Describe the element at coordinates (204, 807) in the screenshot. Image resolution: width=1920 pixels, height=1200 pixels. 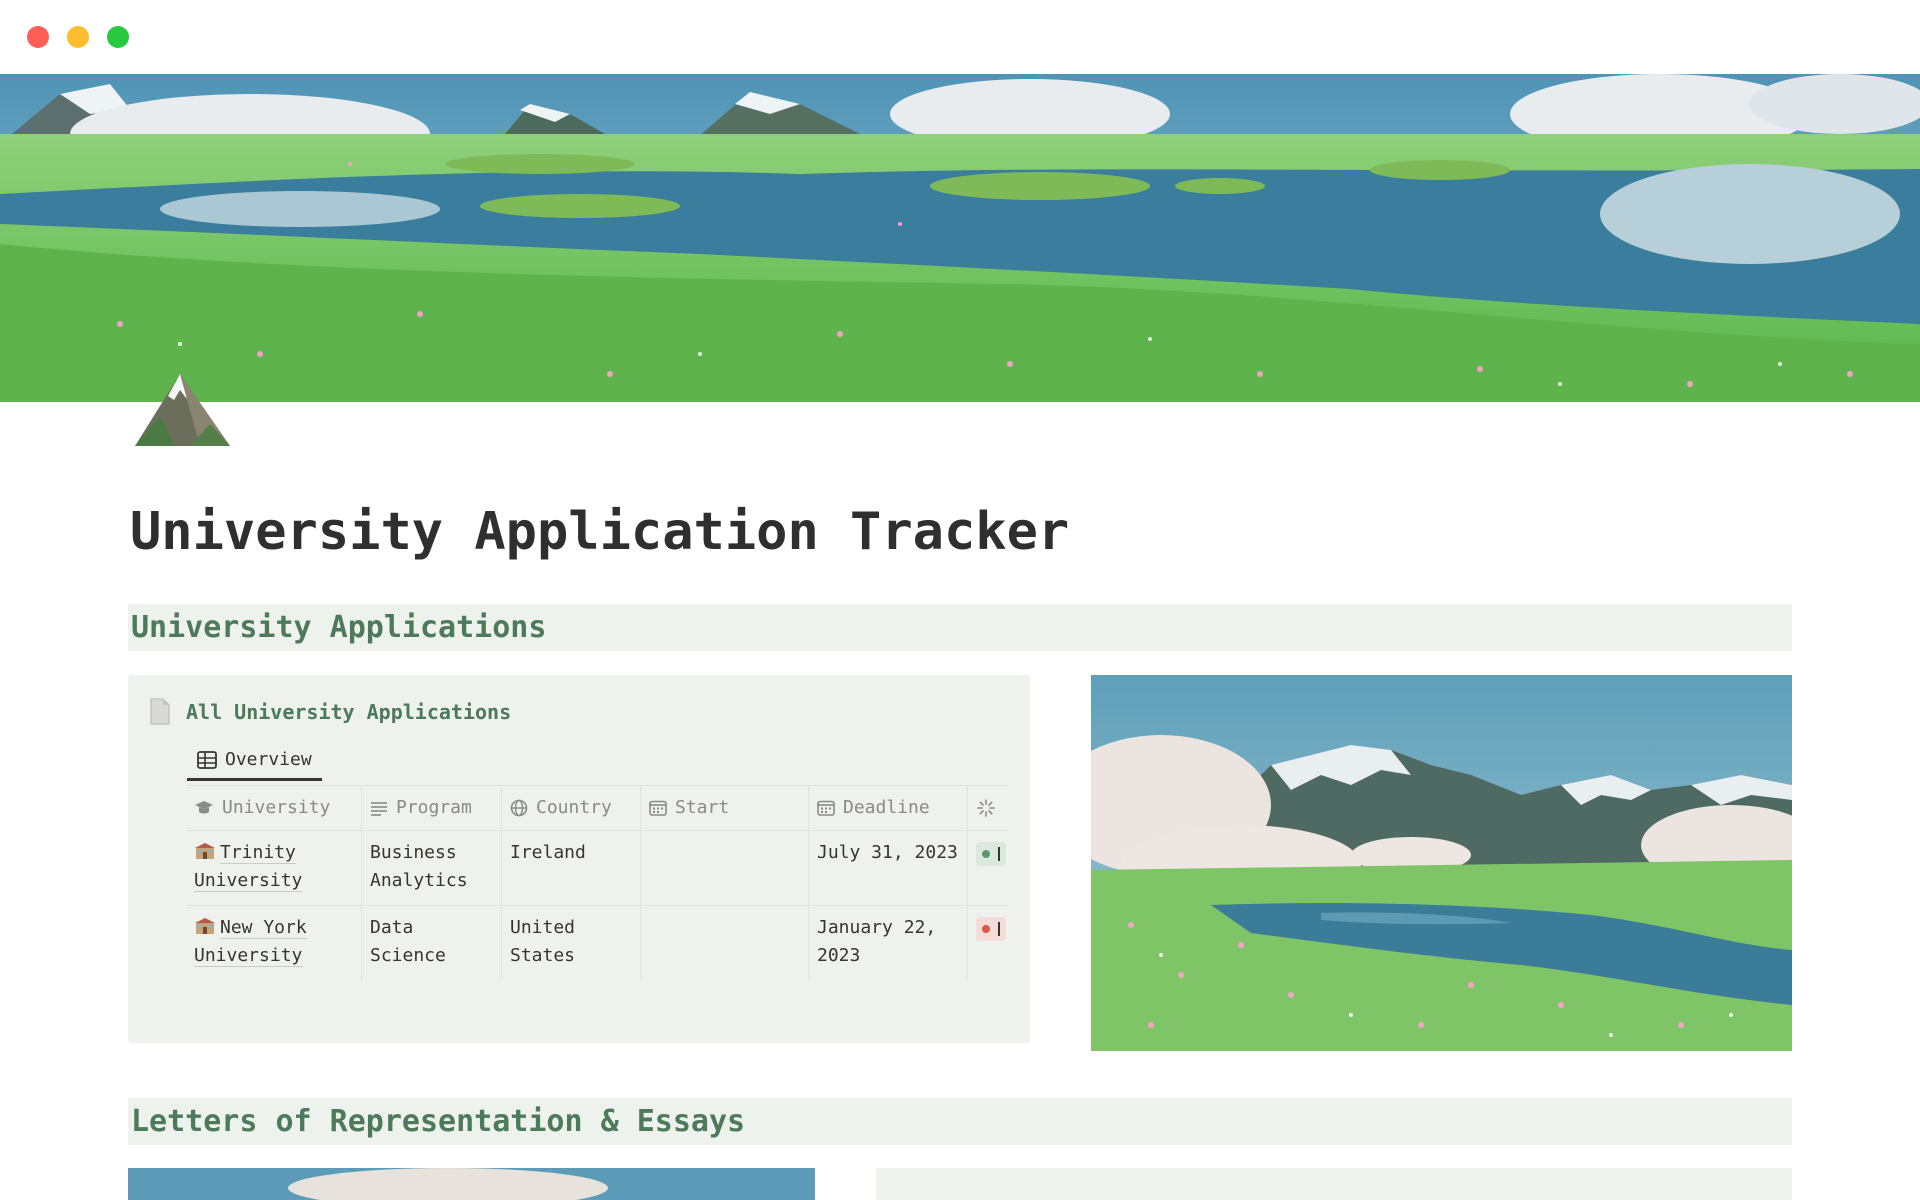
I see `graduation-cap-icon` at that location.